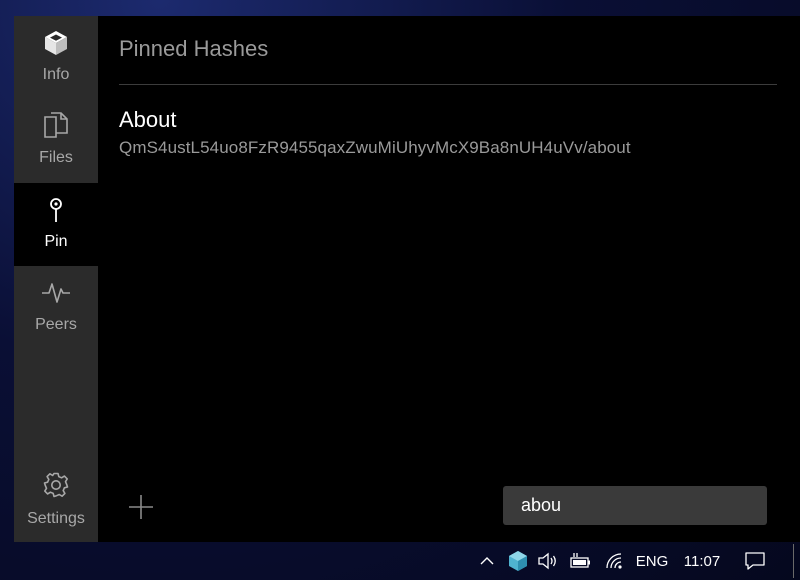  Describe the element at coordinates (56, 324) in the screenshot. I see `sidebar-item-label: Peers` at that location.